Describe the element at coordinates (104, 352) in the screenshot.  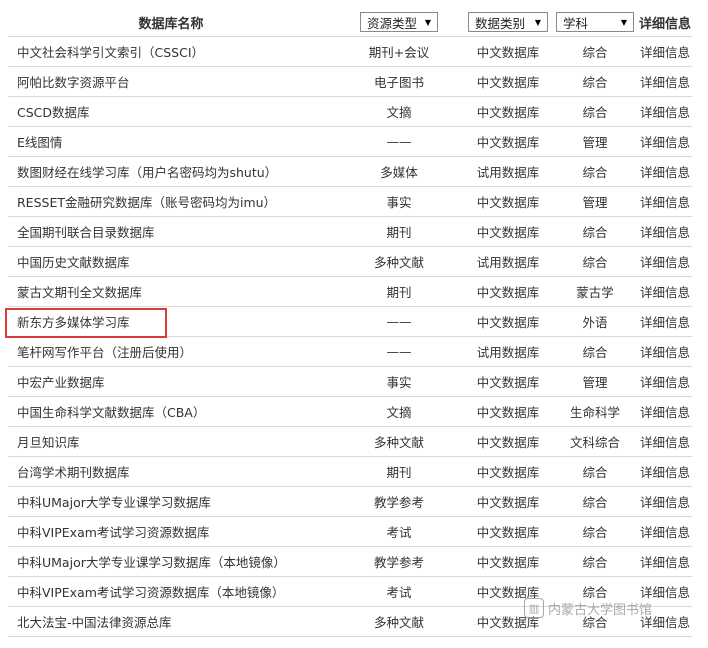
I see `database-name-link: 笔杆网写作平台（注册后使用）` at that location.